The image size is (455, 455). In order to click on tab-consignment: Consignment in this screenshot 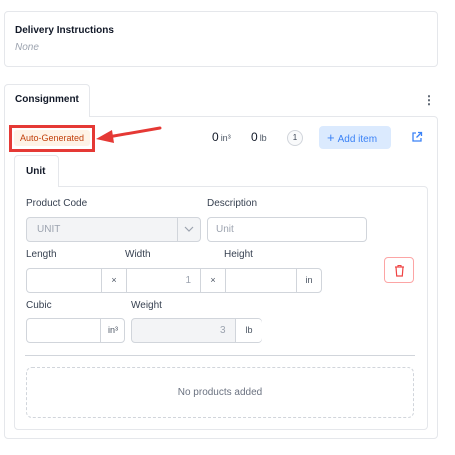, I will do `click(47, 100)`.